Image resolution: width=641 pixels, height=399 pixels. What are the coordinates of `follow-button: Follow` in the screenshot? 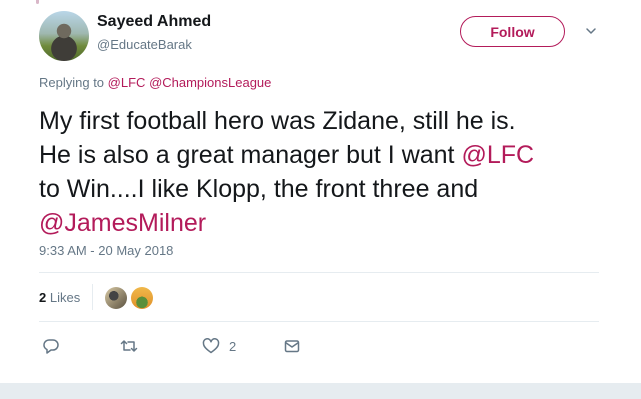 It's located at (512, 31).